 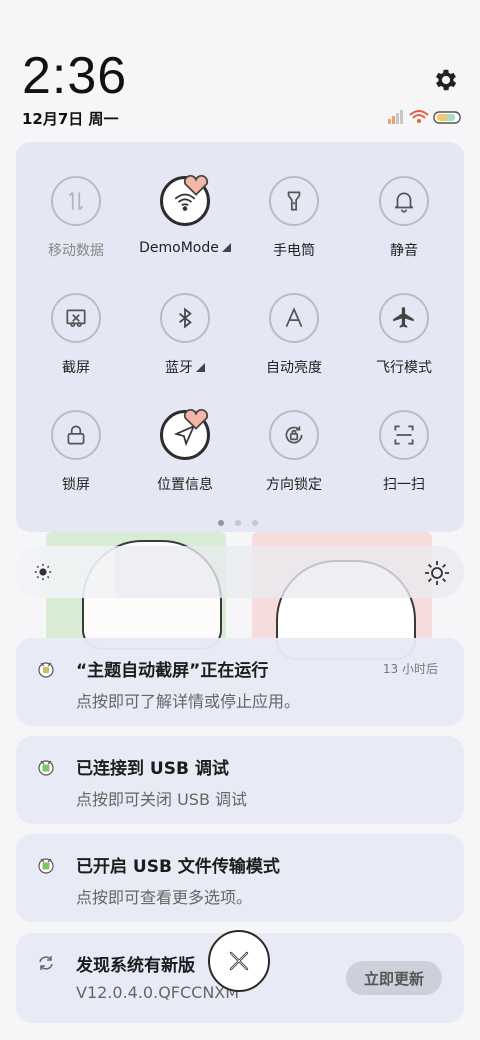 I want to click on tile-label: 自动亮度, so click(x=294, y=368).